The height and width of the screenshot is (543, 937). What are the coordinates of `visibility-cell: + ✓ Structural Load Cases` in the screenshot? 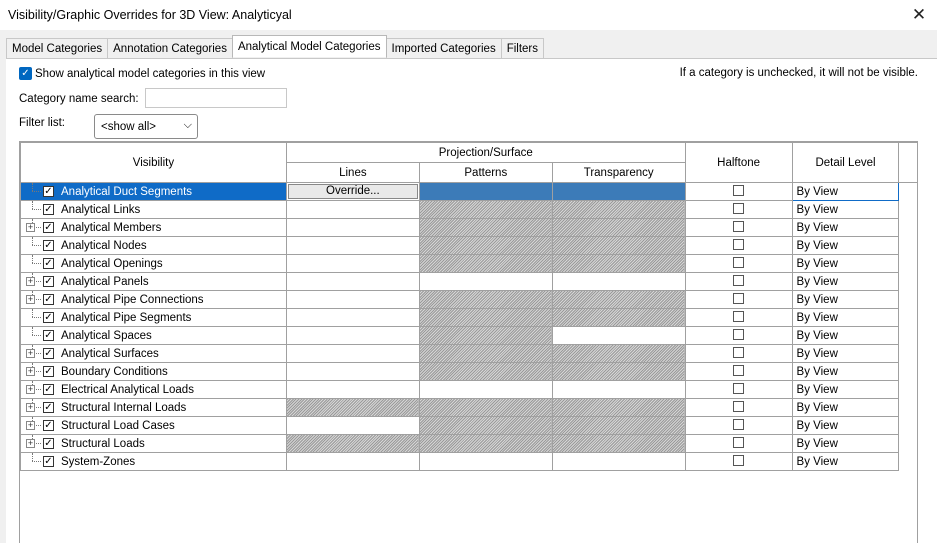 It's located at (153, 425).